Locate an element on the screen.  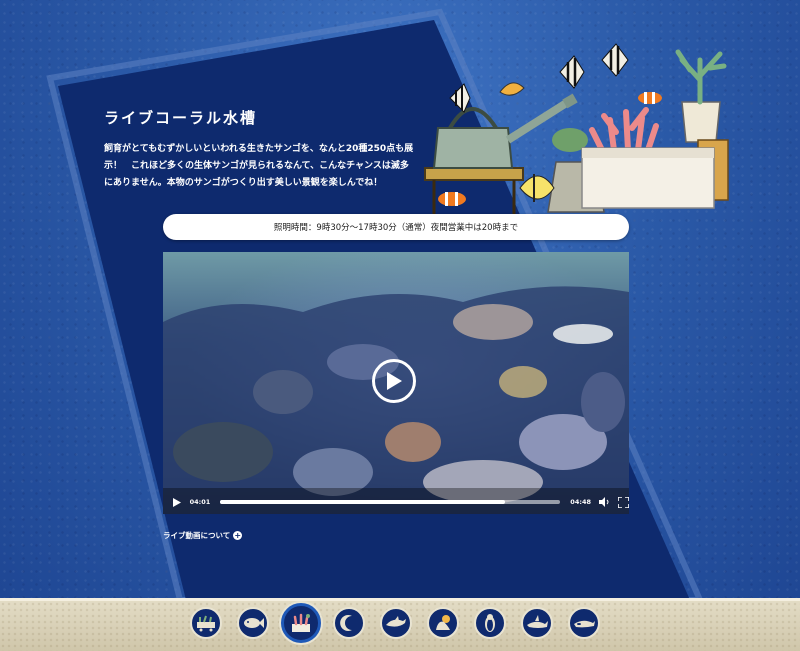
nav-button-orca is located at coordinates (584, 623).